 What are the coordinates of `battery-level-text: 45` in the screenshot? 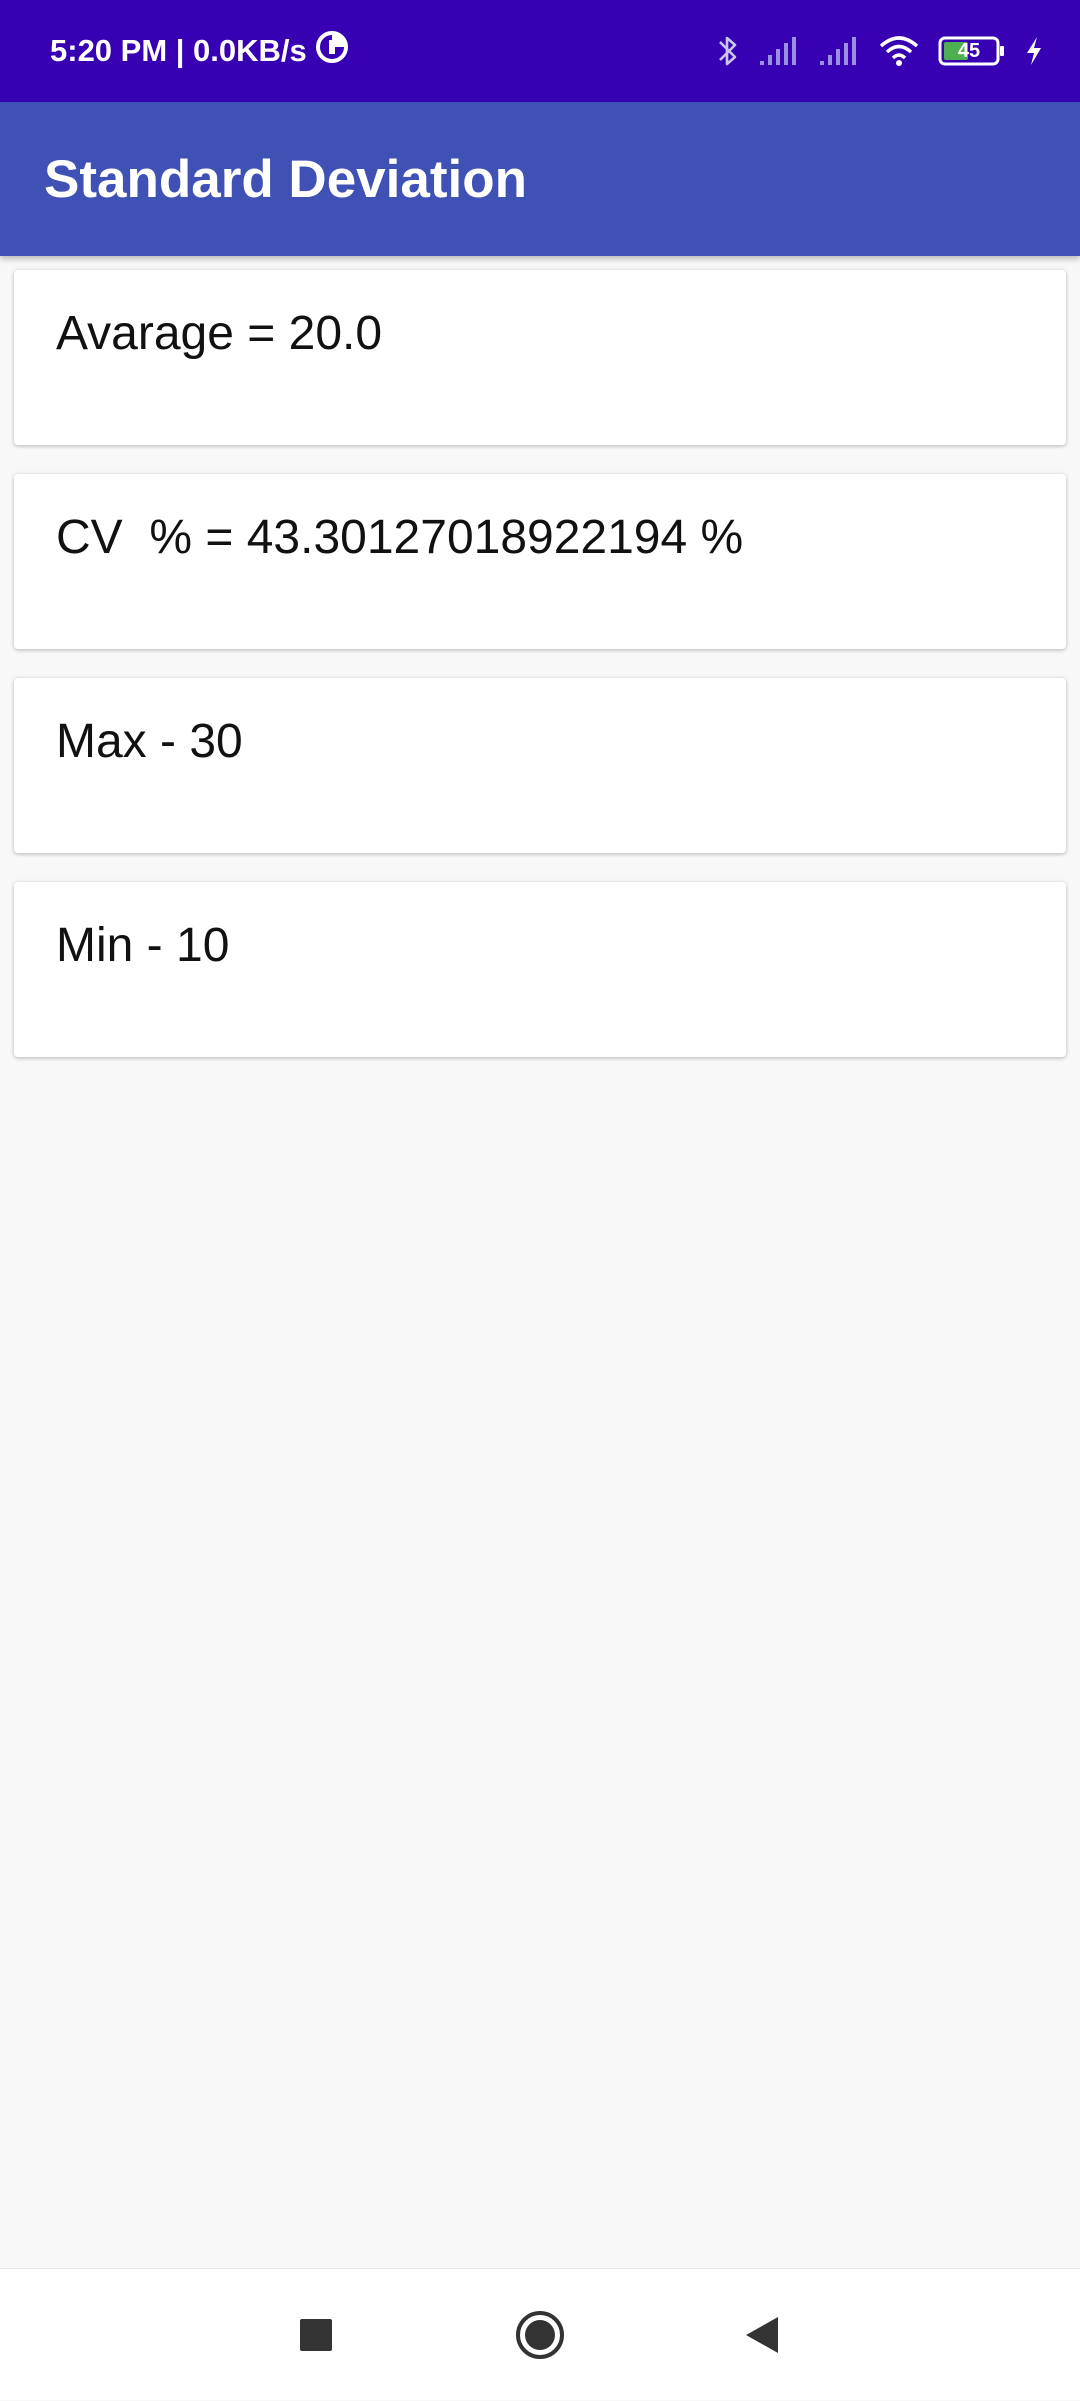 It's located at (969, 50).